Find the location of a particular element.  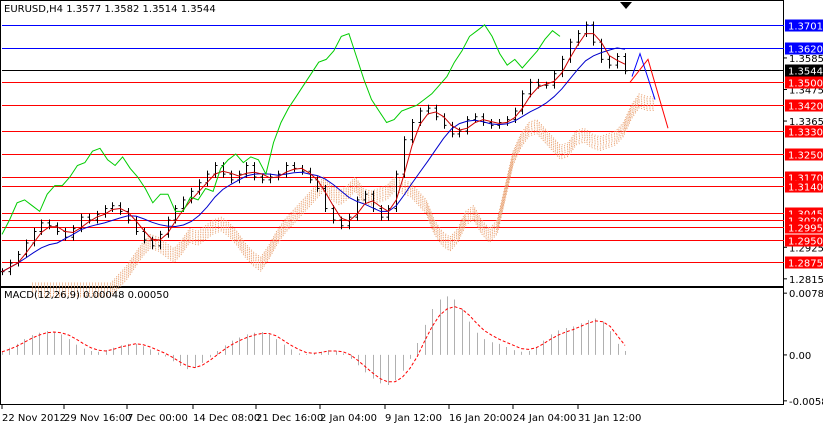

level-label-5: 1.3330 is located at coordinates (805, 133).